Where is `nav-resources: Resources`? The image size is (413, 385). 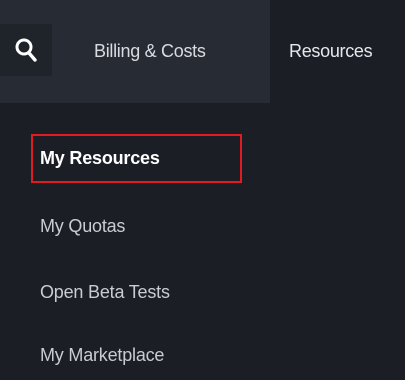 nav-resources: Resources is located at coordinates (331, 51).